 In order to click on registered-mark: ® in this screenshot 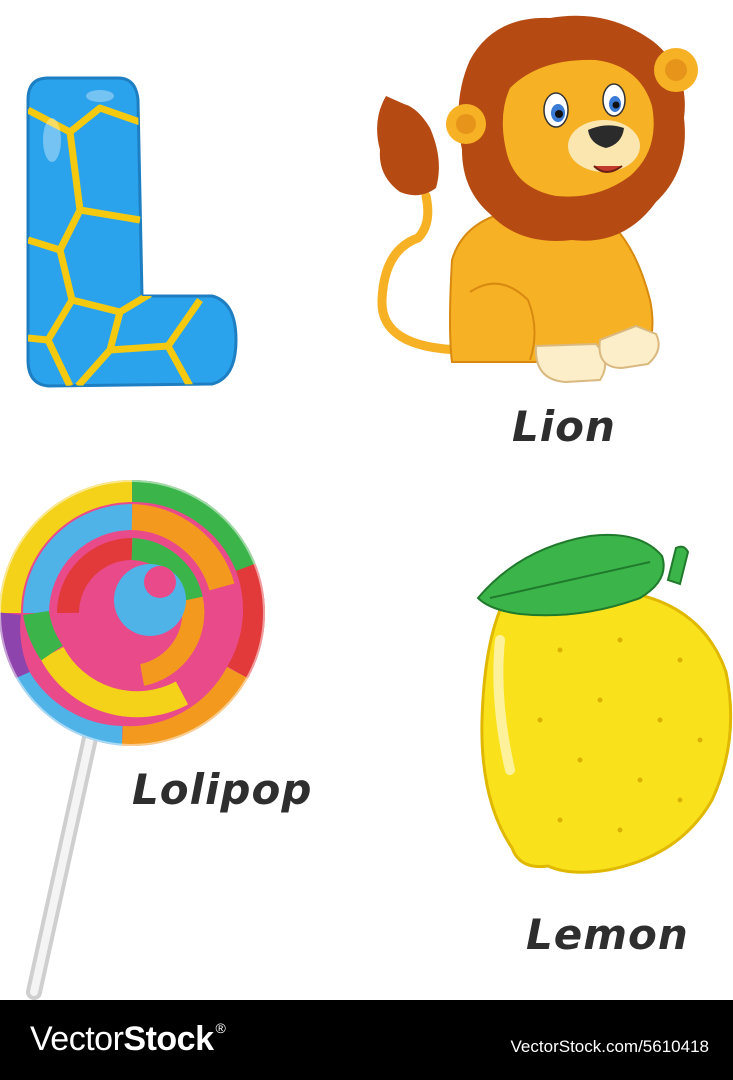, I will do `click(220, 1028)`.